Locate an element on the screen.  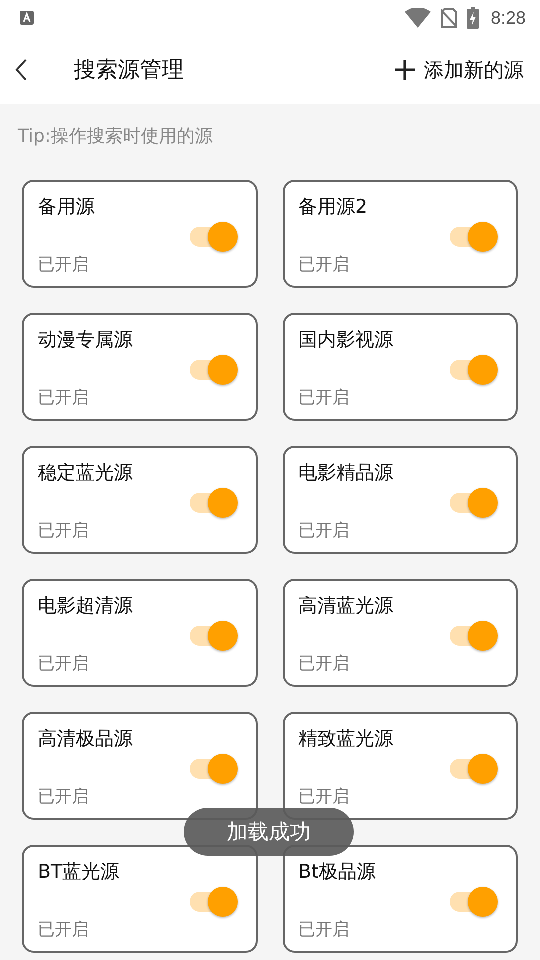
toast-message: 加载成功 is located at coordinates (269, 832).